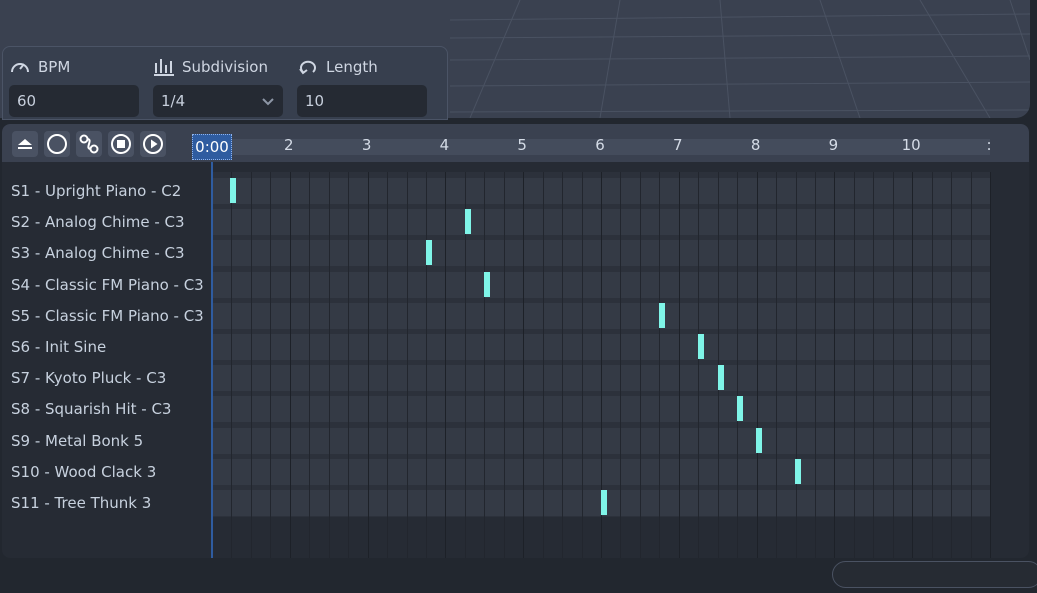 This screenshot has height=593, width=1037. What do you see at coordinates (225, 67) in the screenshot?
I see `subdivision-label-text: Subdivision` at bounding box center [225, 67].